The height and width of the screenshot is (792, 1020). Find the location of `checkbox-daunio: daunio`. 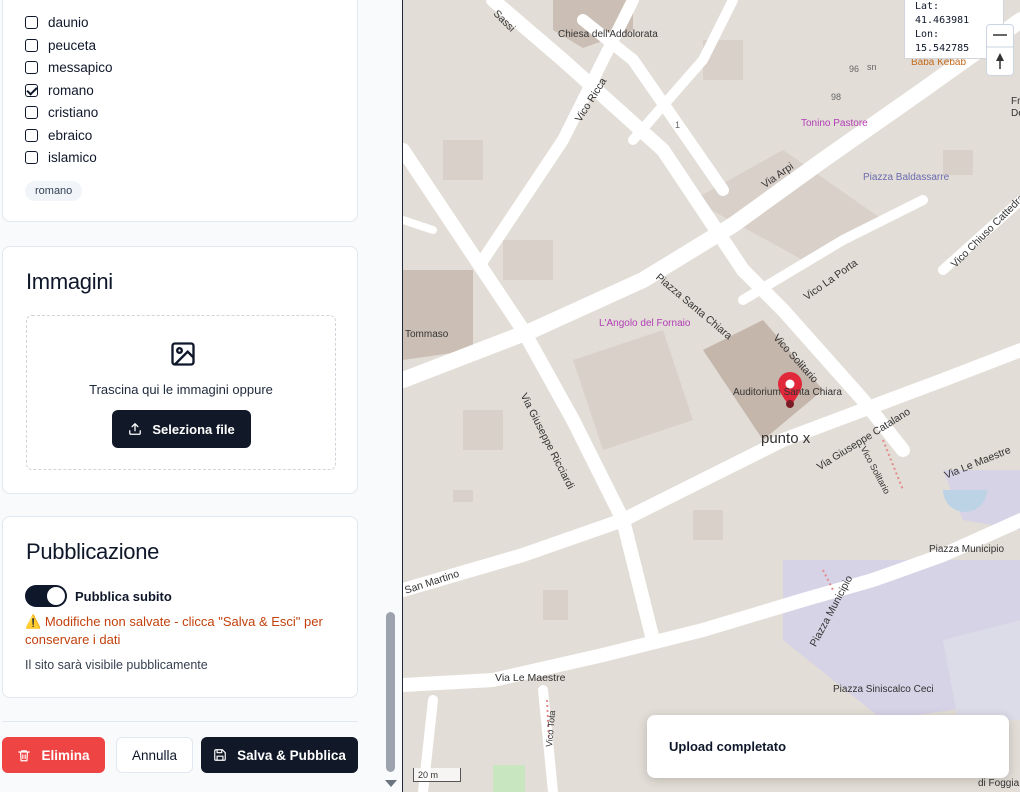

checkbox-daunio: daunio is located at coordinates (57, 22).